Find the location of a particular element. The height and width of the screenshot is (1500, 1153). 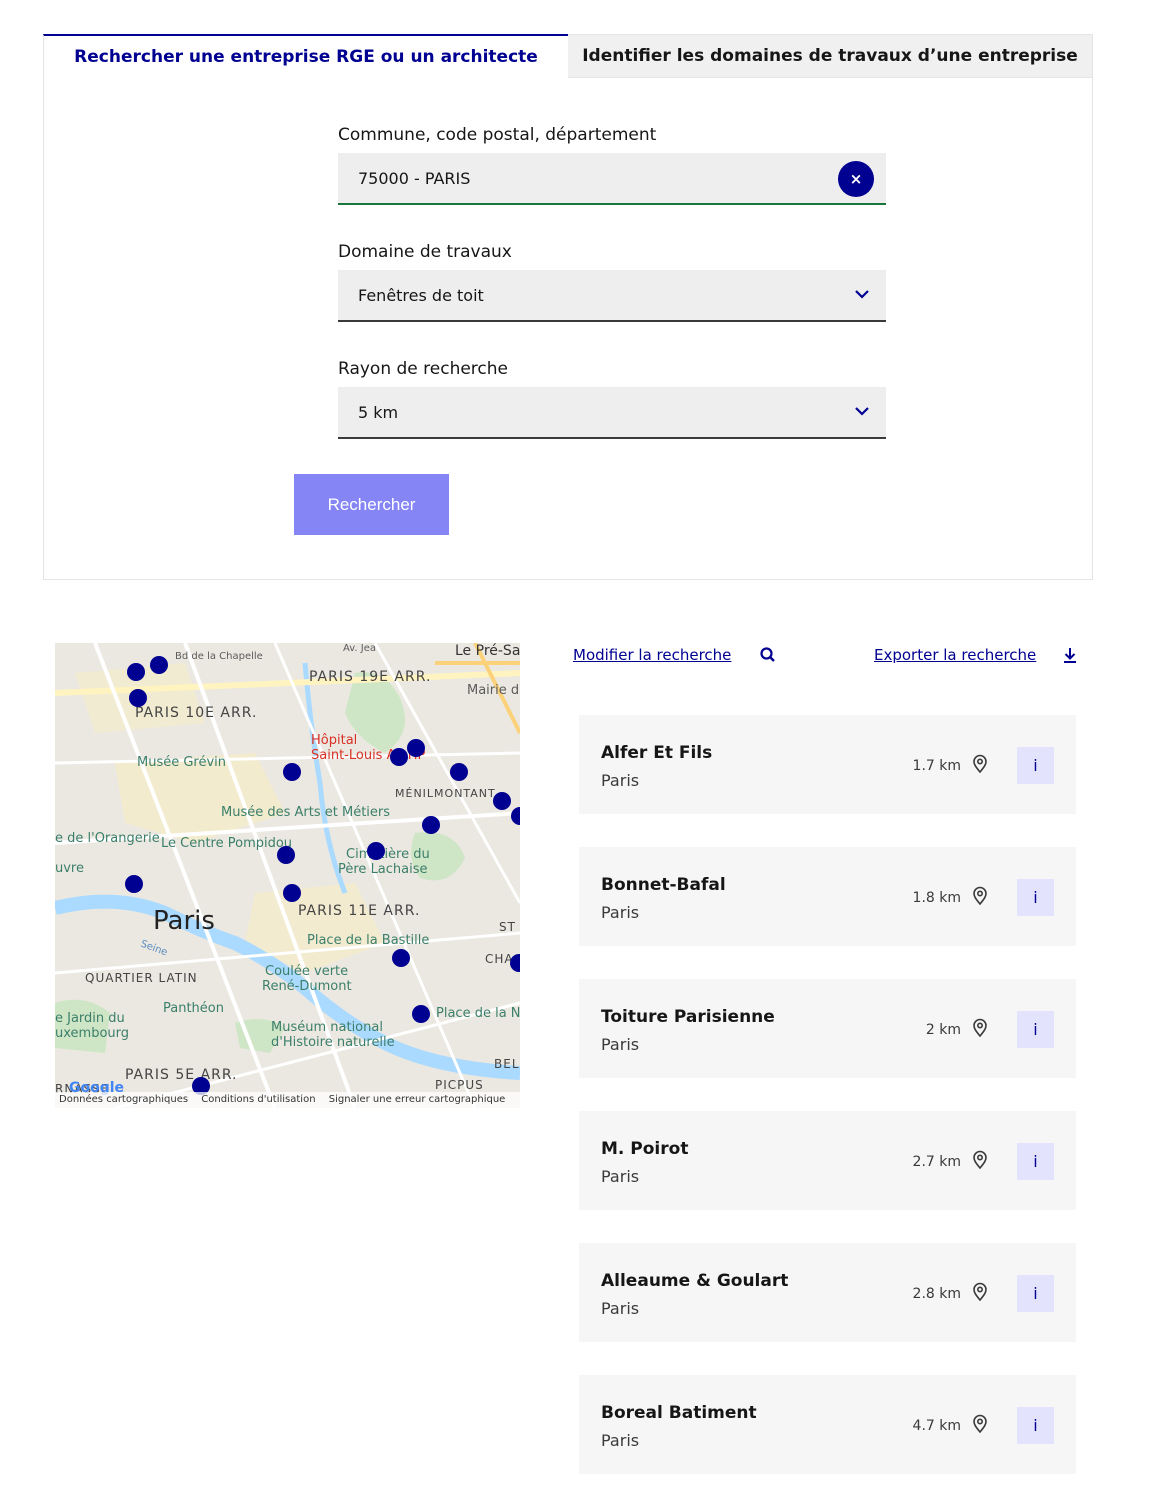

map-label: PARIS 19E ARR. is located at coordinates (370, 677).